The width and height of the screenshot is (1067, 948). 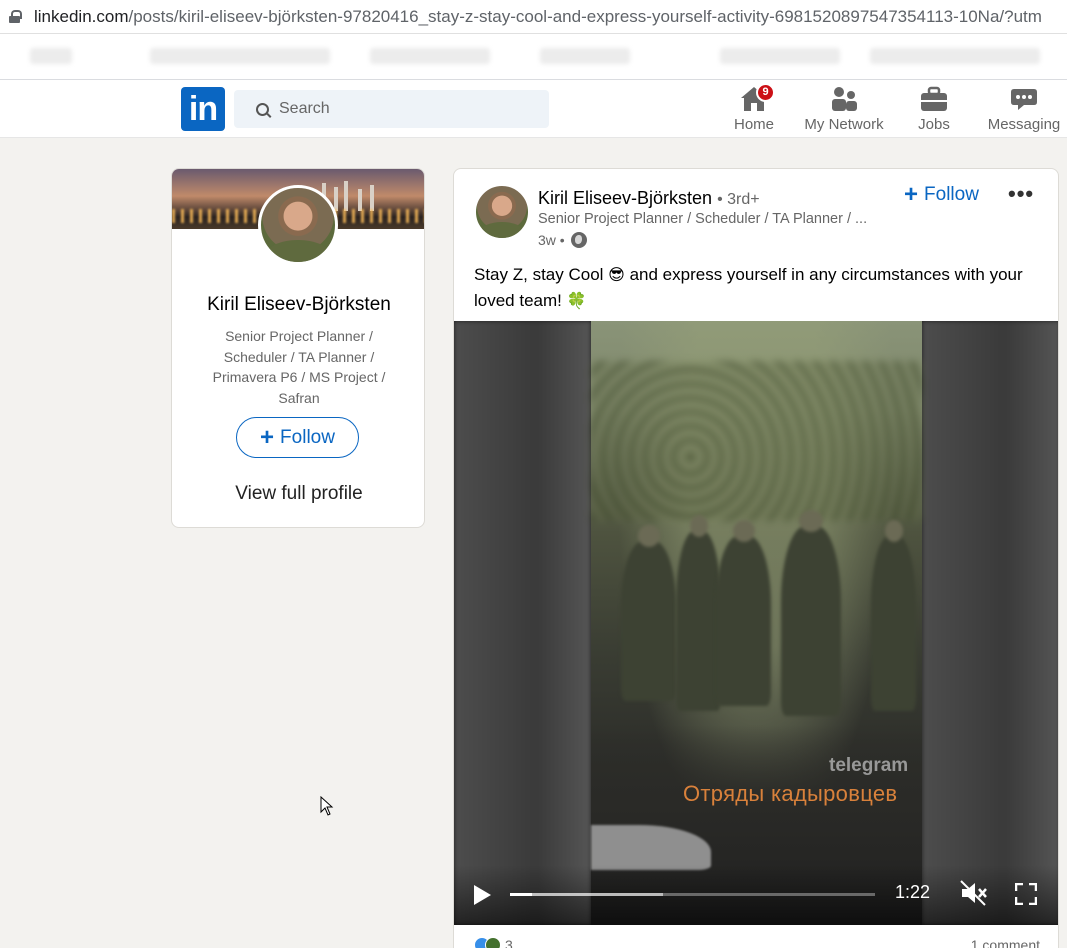 What do you see at coordinates (1024, 124) in the screenshot?
I see `nav-item-label: Messaging` at bounding box center [1024, 124].